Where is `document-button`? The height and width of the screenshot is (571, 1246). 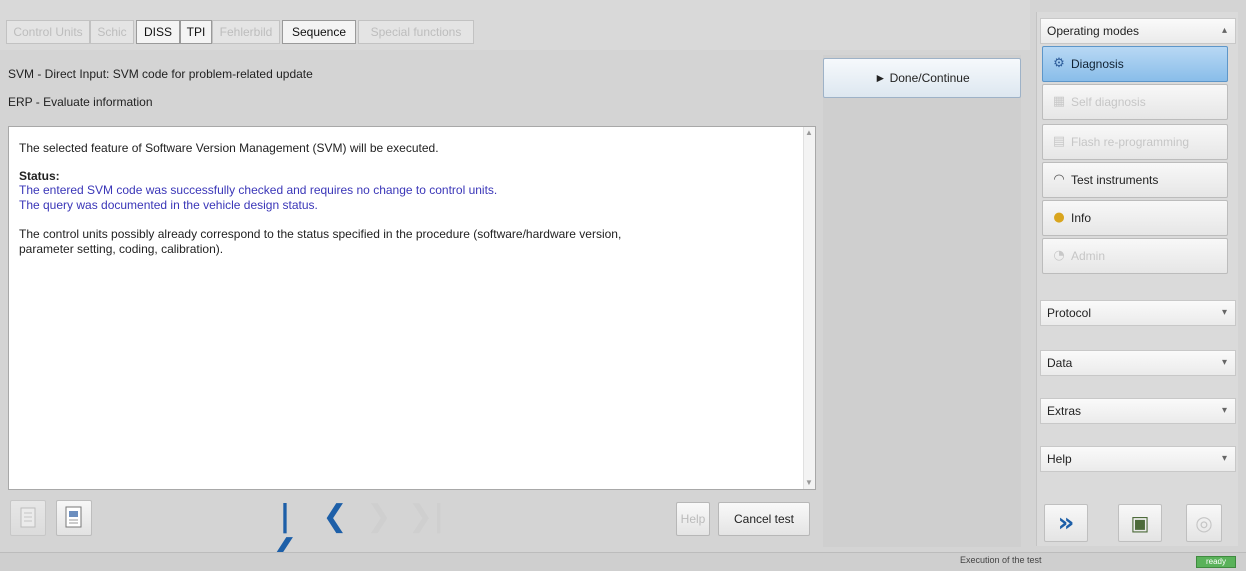
document-button is located at coordinates (28, 518).